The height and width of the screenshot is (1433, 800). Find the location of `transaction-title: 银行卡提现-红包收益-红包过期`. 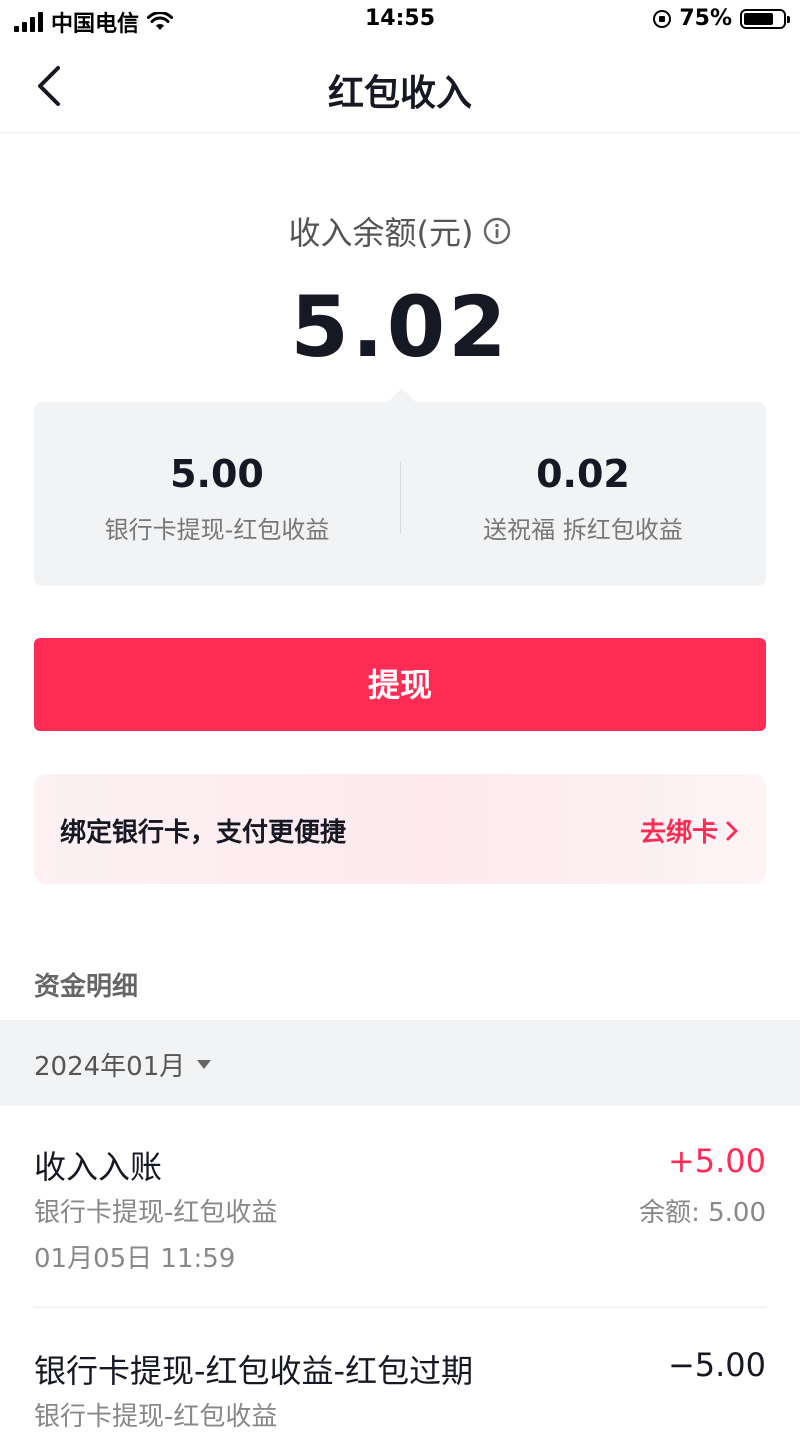

transaction-title: 银行卡提现-红包收益-红包过期 is located at coordinates (254, 1371).